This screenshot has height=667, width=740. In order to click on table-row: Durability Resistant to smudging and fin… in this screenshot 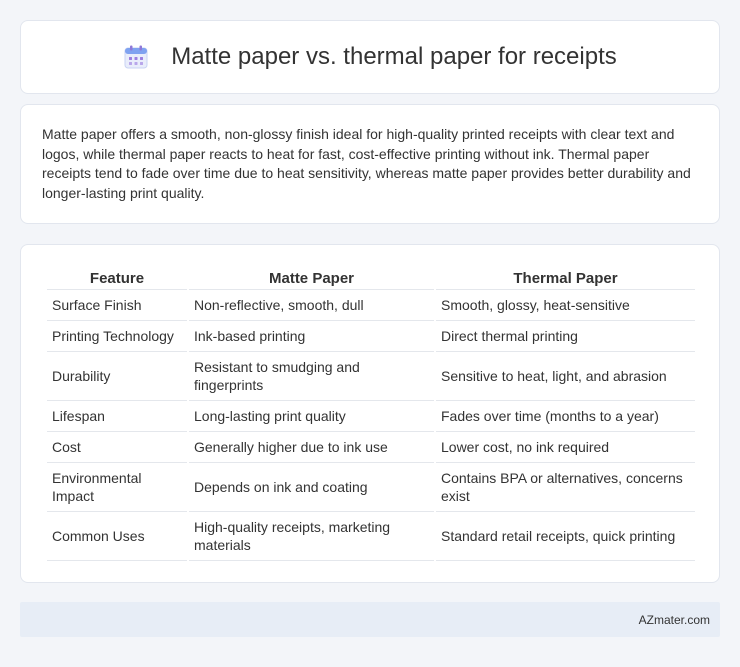, I will do `click(371, 376)`.